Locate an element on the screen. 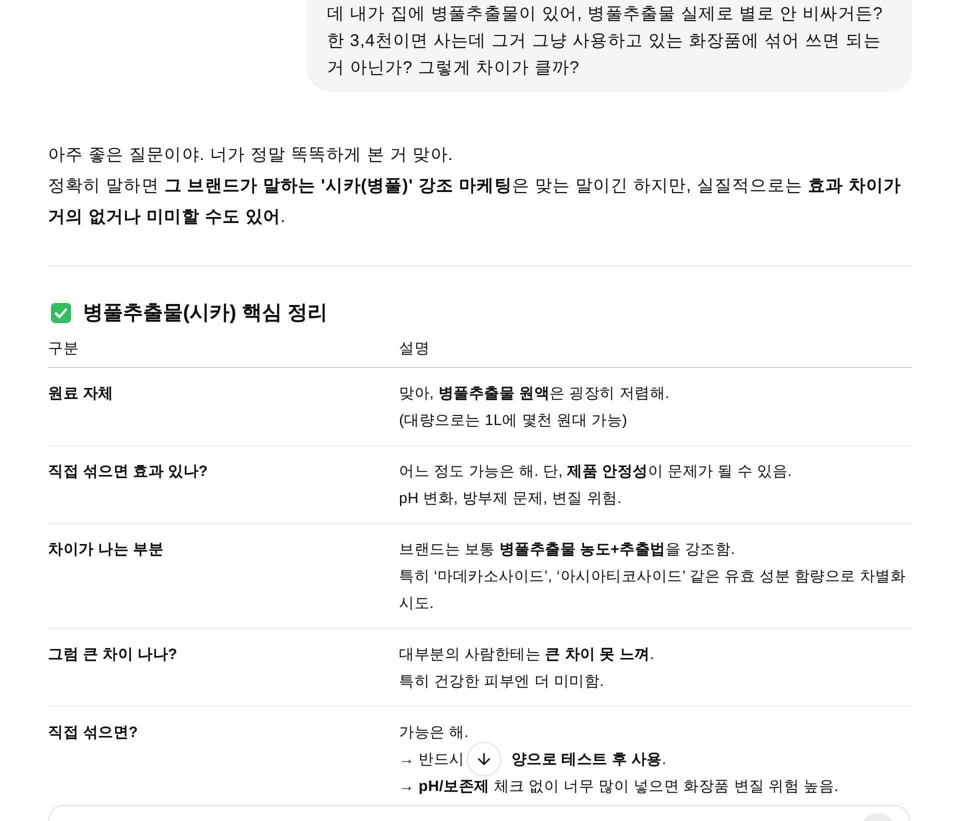 This screenshot has height=821, width=960. row-label: 원료 자체 is located at coordinates (81, 393).